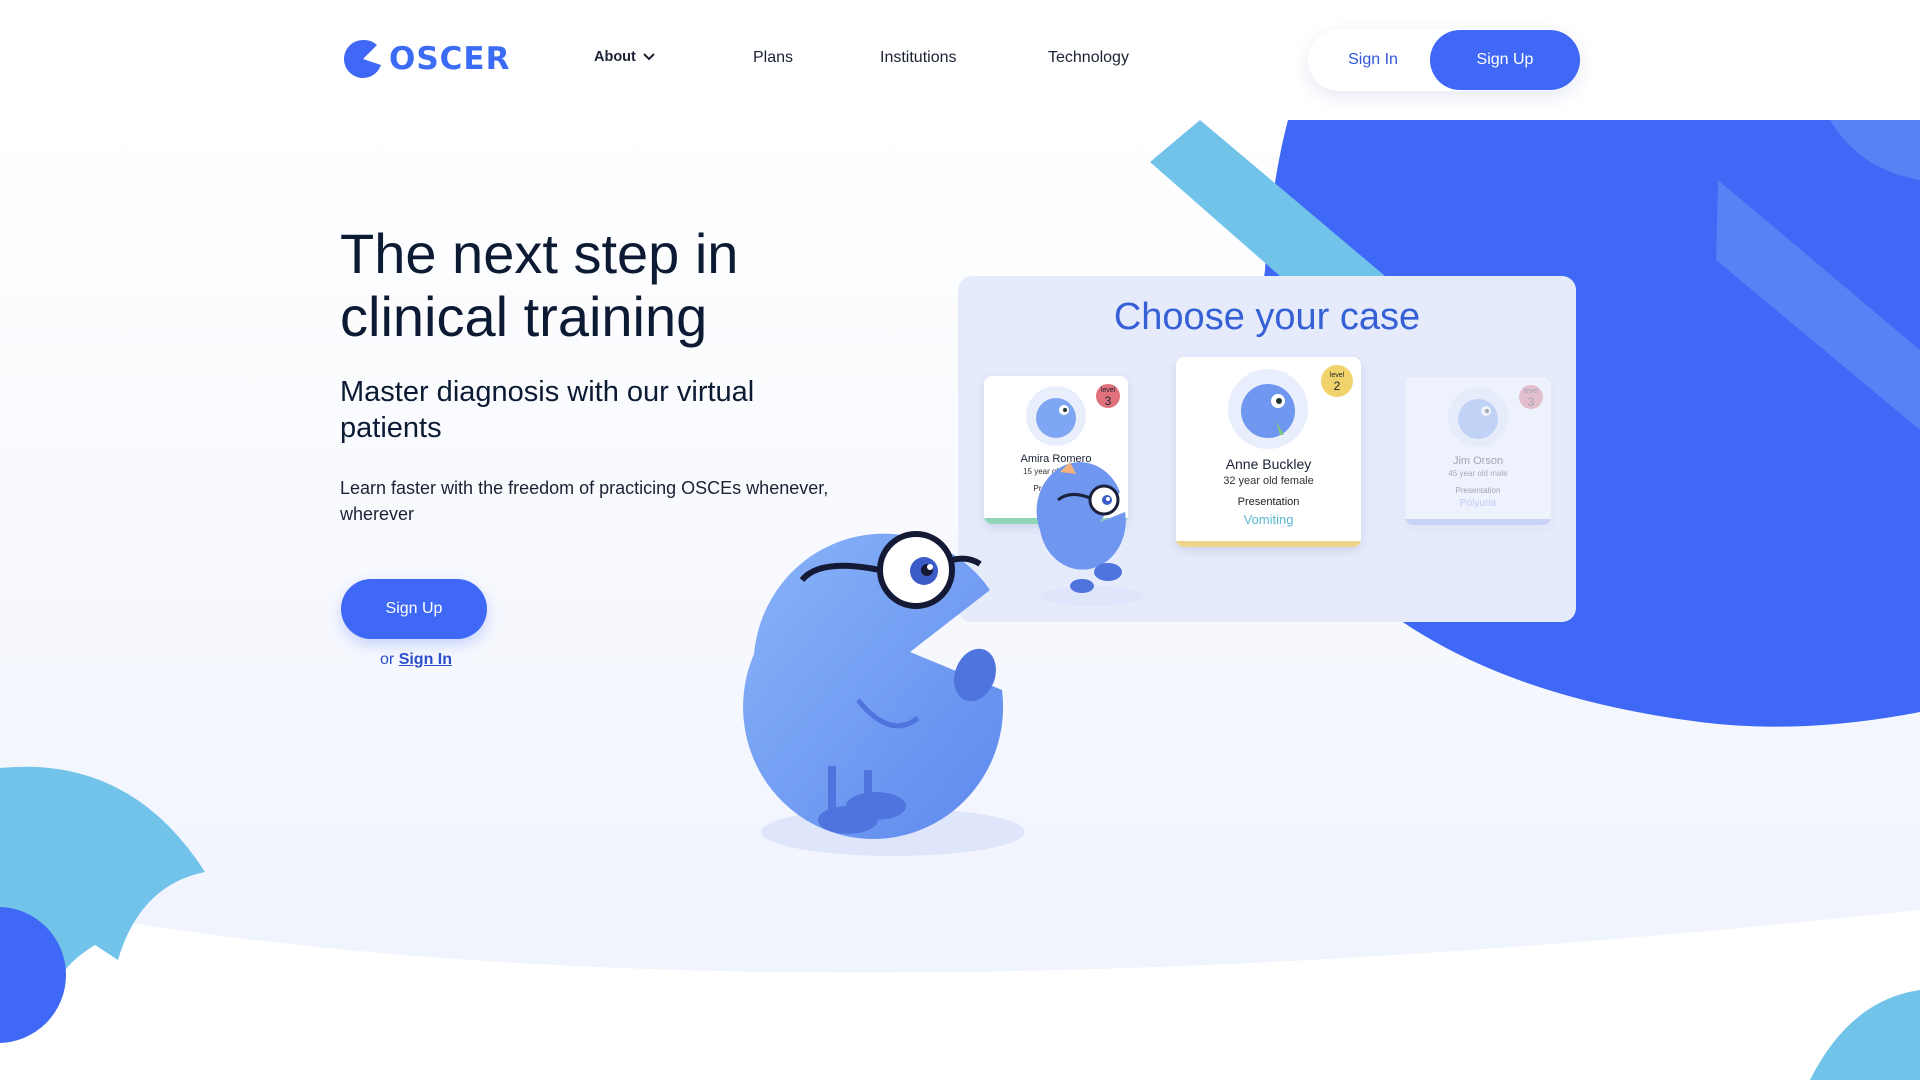 The width and height of the screenshot is (1920, 1080). I want to click on oscer-logo: OSCER, so click(426, 59).